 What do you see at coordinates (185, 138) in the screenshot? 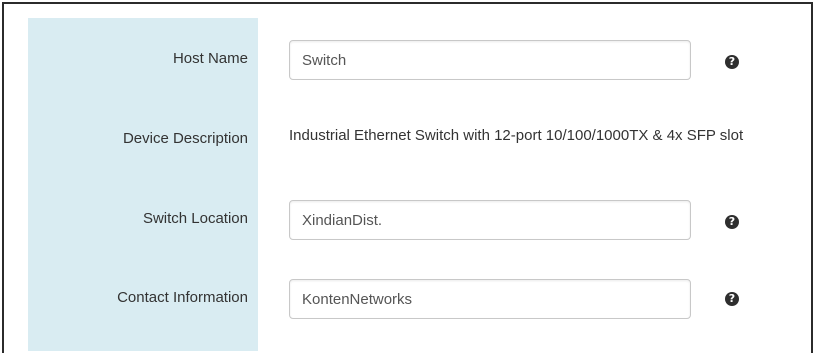
I see `device-description-label: Device Description` at bounding box center [185, 138].